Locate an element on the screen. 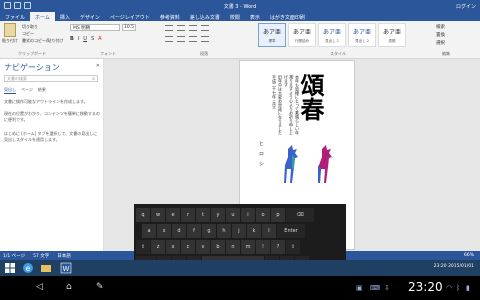  tab-home: ホーム is located at coordinates (42, 16).